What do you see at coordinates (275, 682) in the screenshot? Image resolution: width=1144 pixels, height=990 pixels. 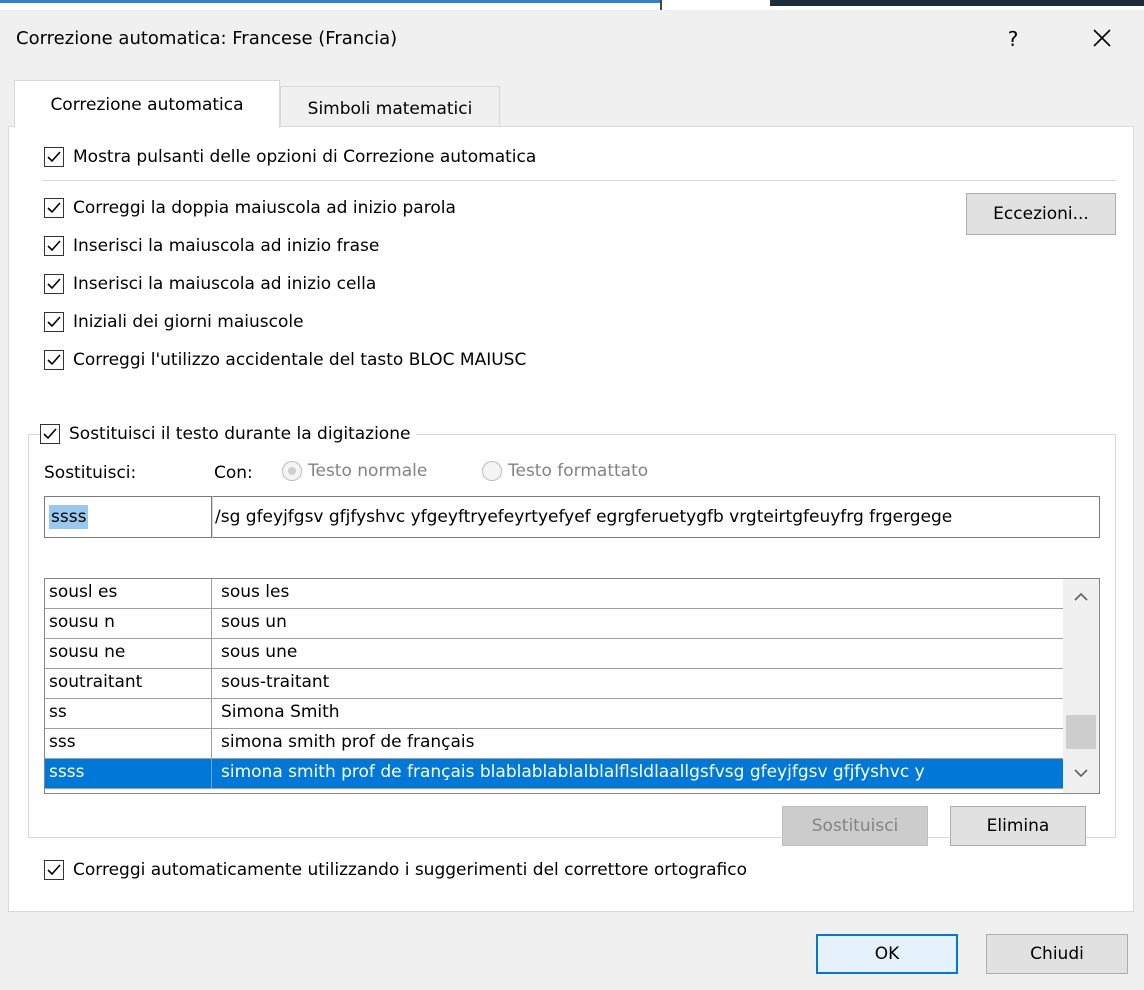 I see `entry-value: sous-traitant` at bounding box center [275, 682].